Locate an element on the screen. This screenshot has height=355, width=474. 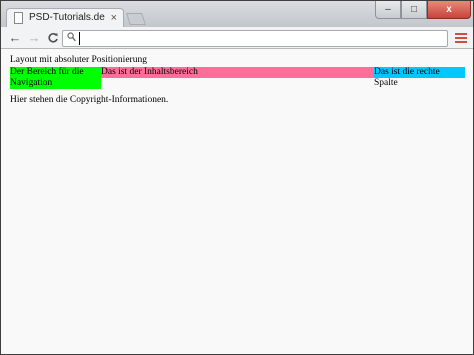
browser-tab: PSD-Tutorials.de × is located at coordinates (65, 18).